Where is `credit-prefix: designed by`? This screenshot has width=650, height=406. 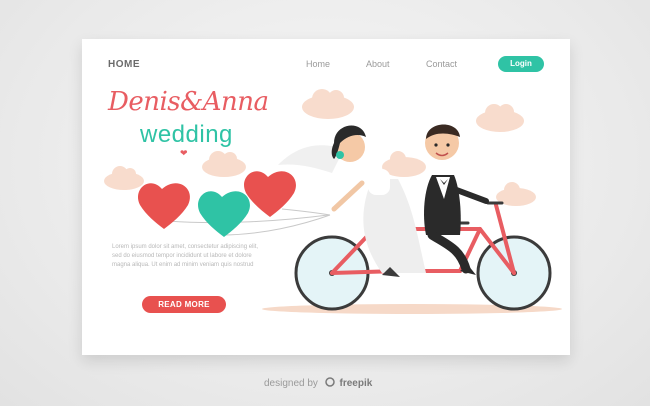
credit-prefix: designed by is located at coordinates (291, 383).